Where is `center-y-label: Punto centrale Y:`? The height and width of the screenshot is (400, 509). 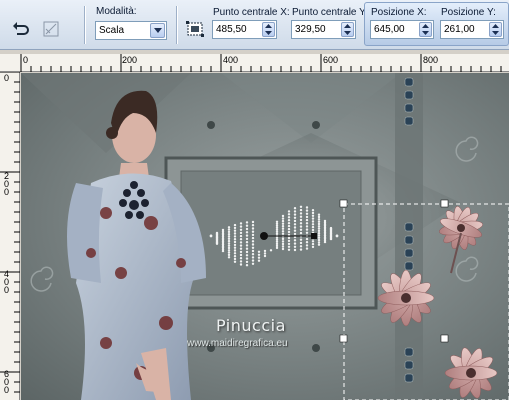 center-y-label: Punto centrale Y: is located at coordinates (330, 12).